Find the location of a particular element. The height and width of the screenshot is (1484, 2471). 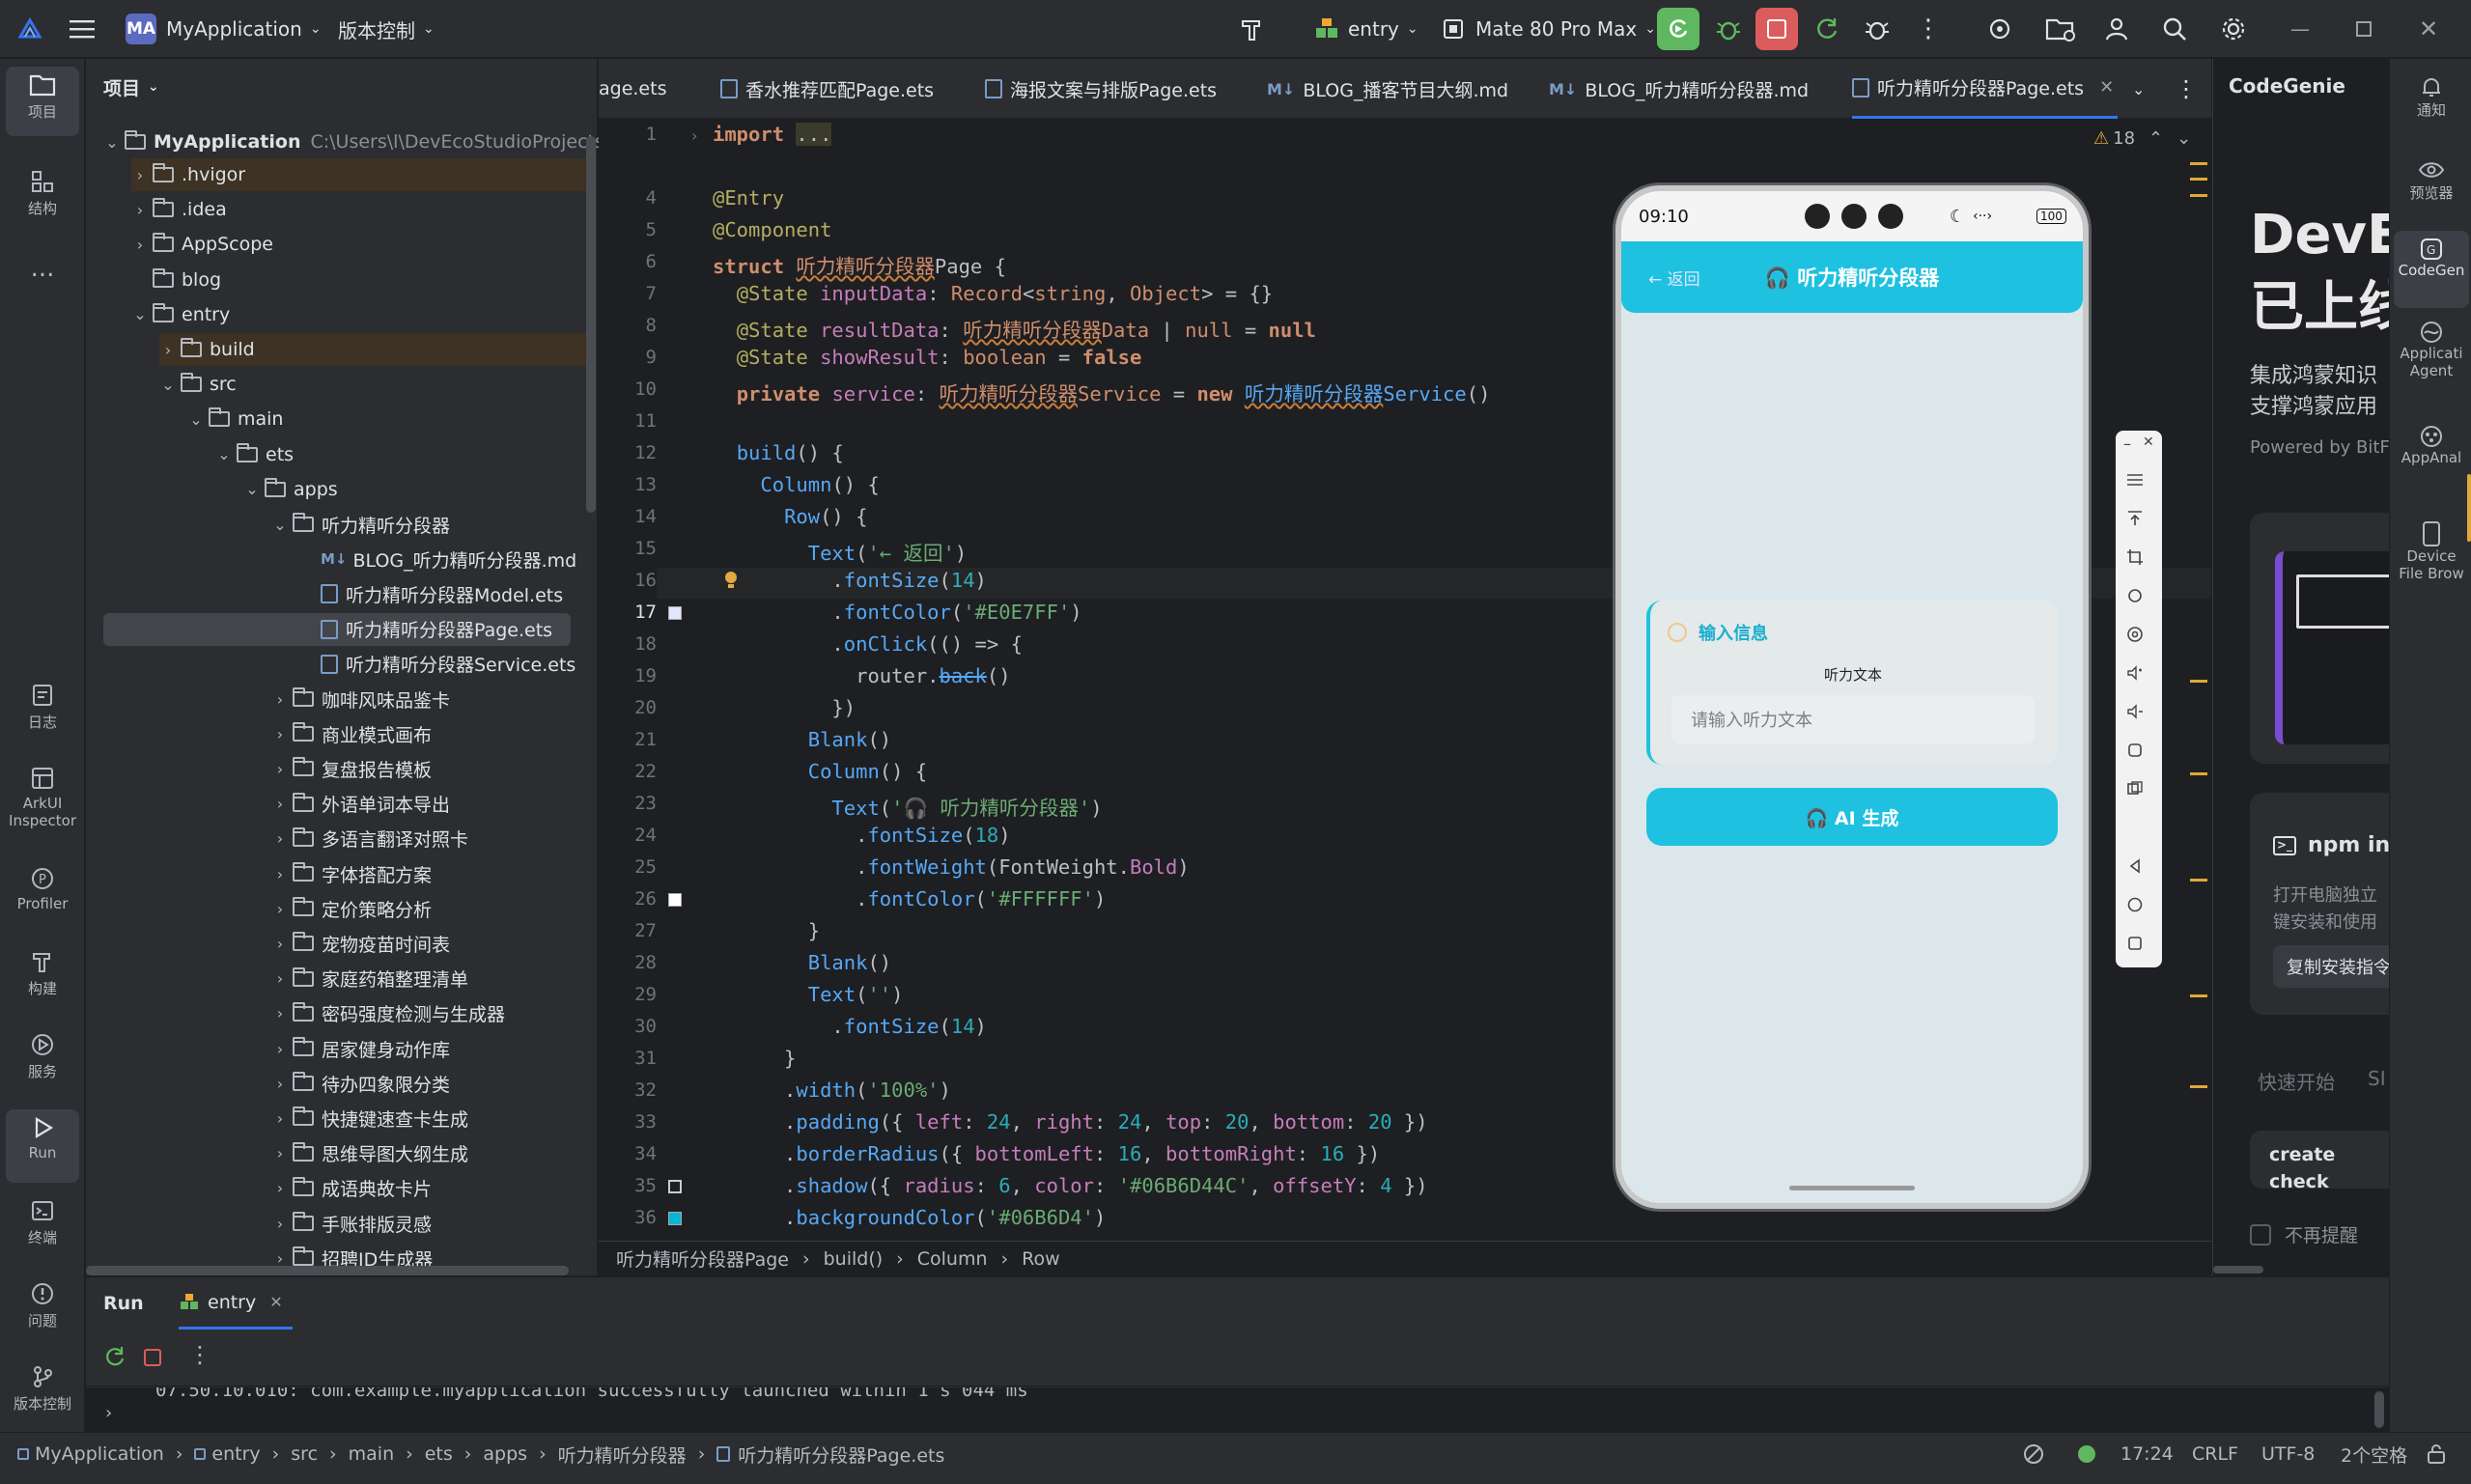

tree-item: 听力精听分段器Page.ets is located at coordinates (337, 629).